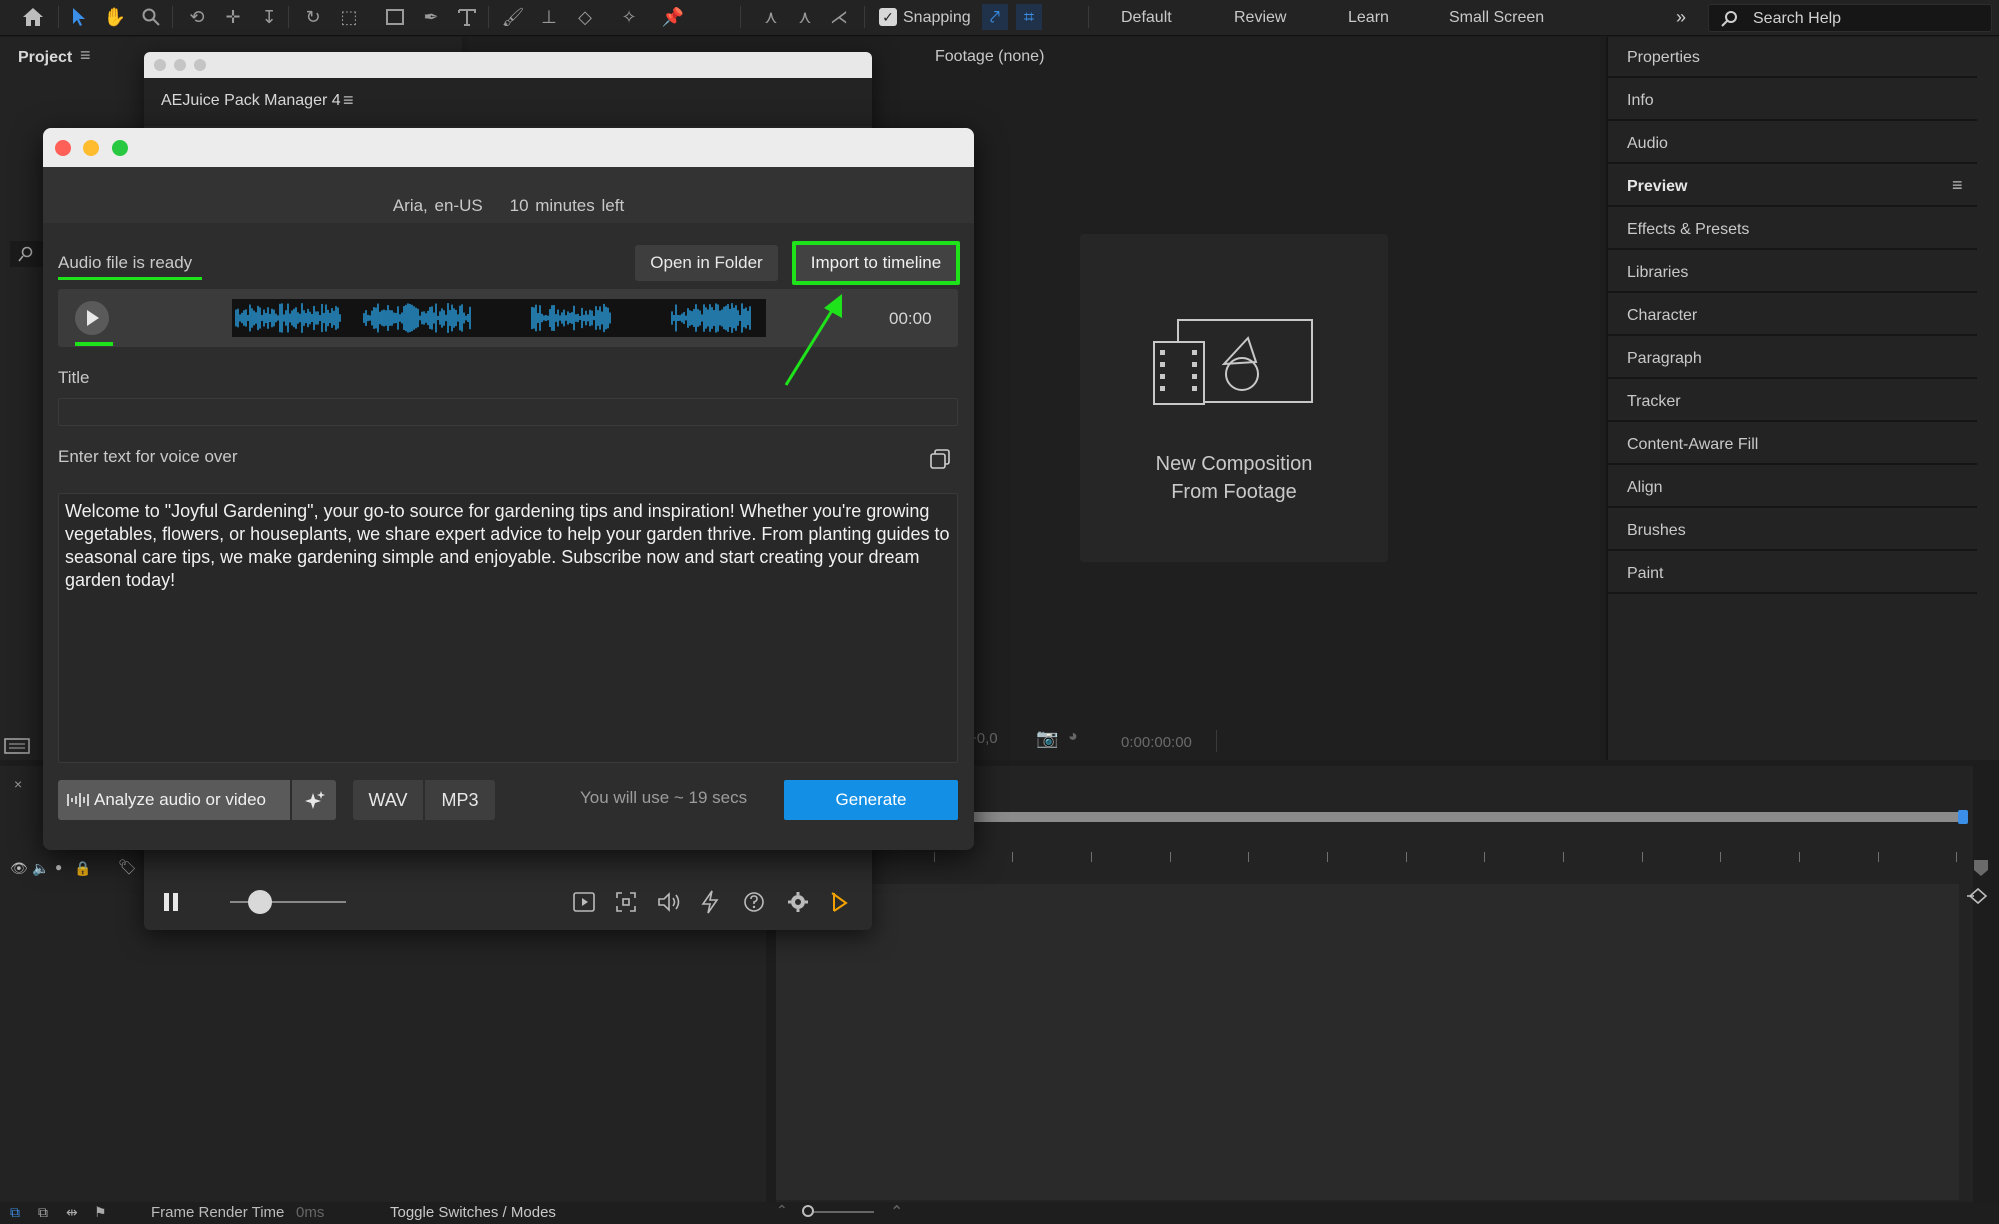 The height and width of the screenshot is (1224, 1999). I want to click on workspace-learn: Learn, so click(1368, 18).